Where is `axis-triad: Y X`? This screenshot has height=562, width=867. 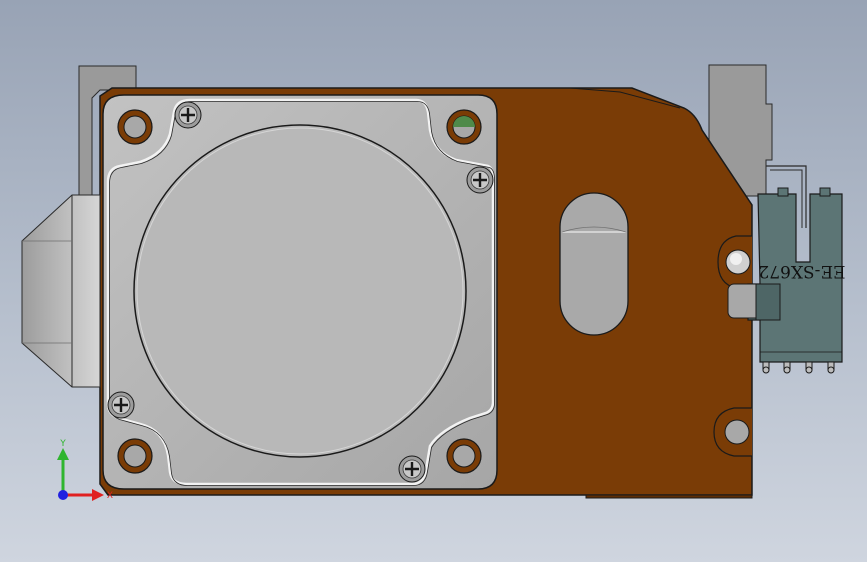 axis-triad: Y X is located at coordinates (85, 470).